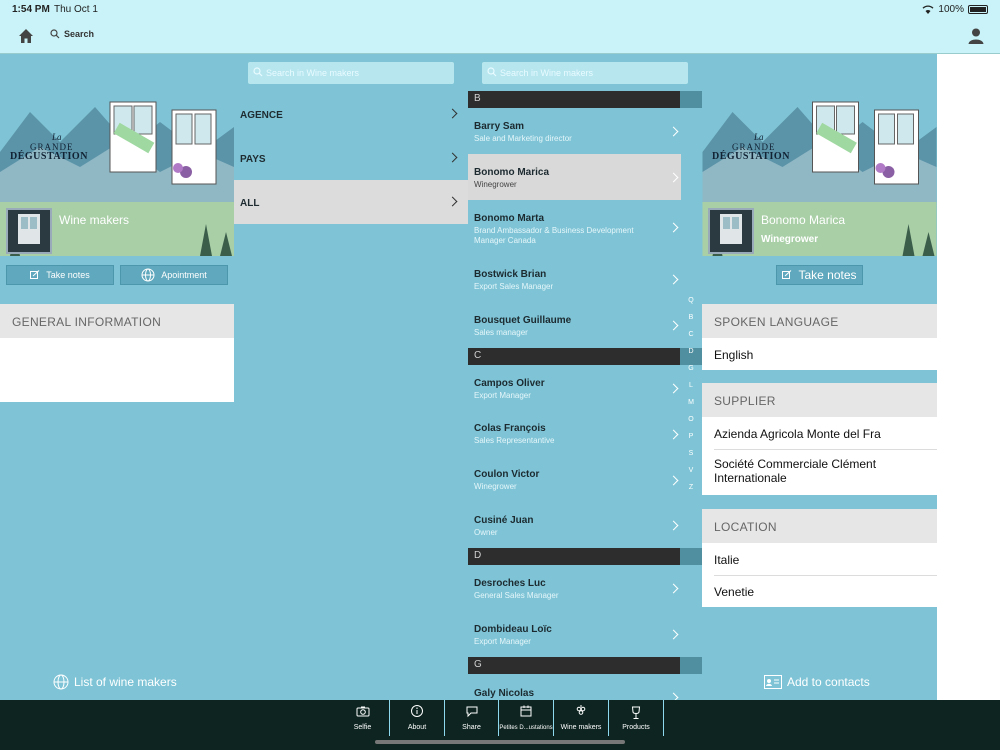 Image resolution: width=1000 pixels, height=750 pixels. What do you see at coordinates (574, 634) in the screenshot?
I see `list-item: Dombideau Loïc Export Manager` at bounding box center [574, 634].